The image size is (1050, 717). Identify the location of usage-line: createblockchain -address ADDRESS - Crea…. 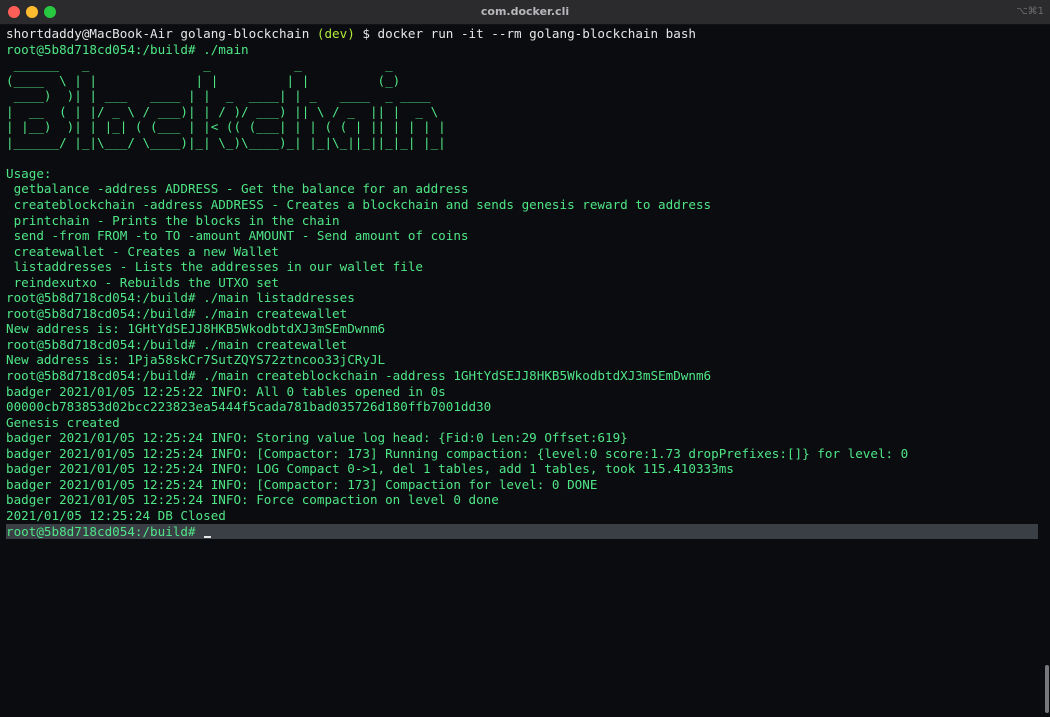
(359, 205).